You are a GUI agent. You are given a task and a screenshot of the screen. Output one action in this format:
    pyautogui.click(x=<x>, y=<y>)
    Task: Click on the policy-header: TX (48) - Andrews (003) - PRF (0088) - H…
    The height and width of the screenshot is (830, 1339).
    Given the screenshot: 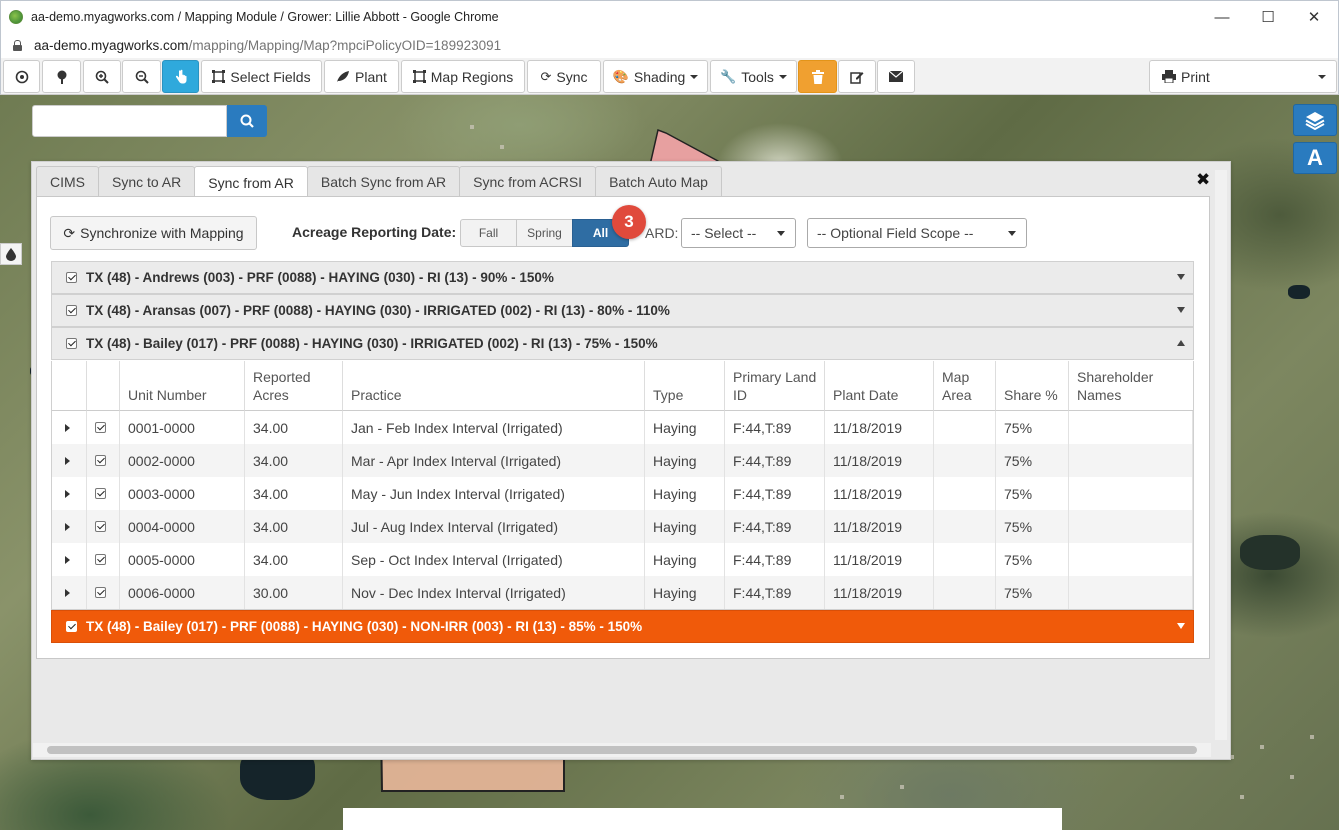 What is the action you would take?
    pyautogui.click(x=622, y=277)
    